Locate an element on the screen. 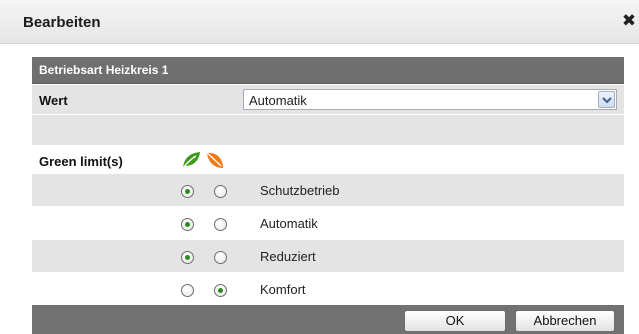 The image size is (639, 334). option-label: Komfort is located at coordinates (283, 289).